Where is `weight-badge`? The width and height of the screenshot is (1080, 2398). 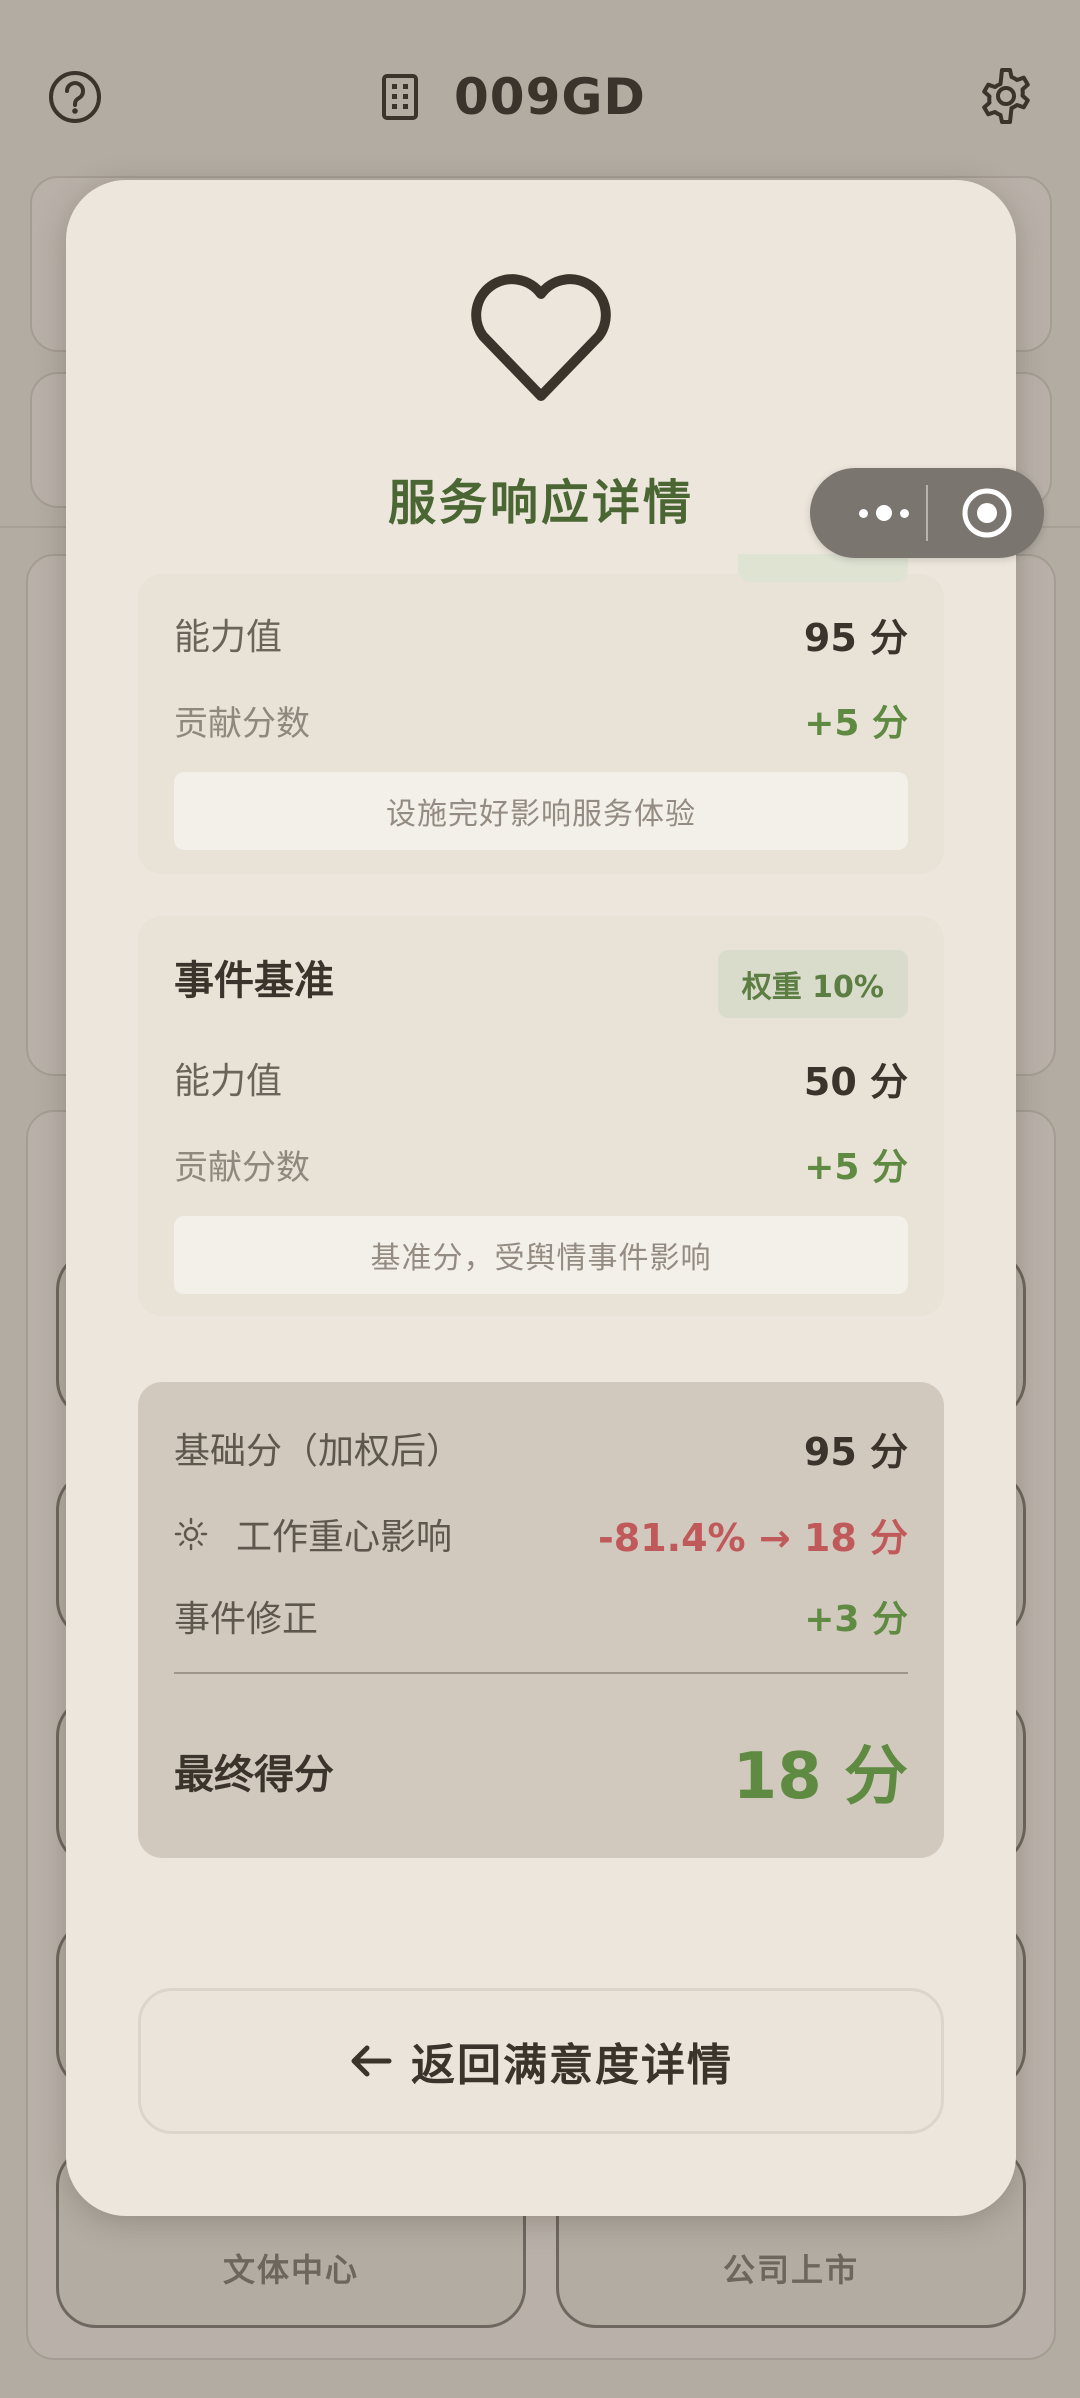 weight-badge is located at coordinates (823, 568).